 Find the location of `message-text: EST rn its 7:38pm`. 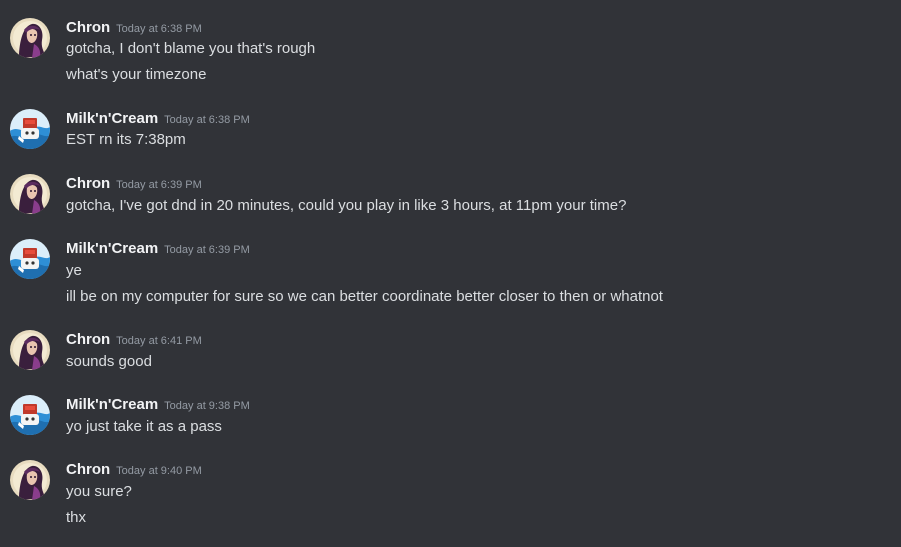

message-text: EST rn its 7:38pm is located at coordinates (126, 139).